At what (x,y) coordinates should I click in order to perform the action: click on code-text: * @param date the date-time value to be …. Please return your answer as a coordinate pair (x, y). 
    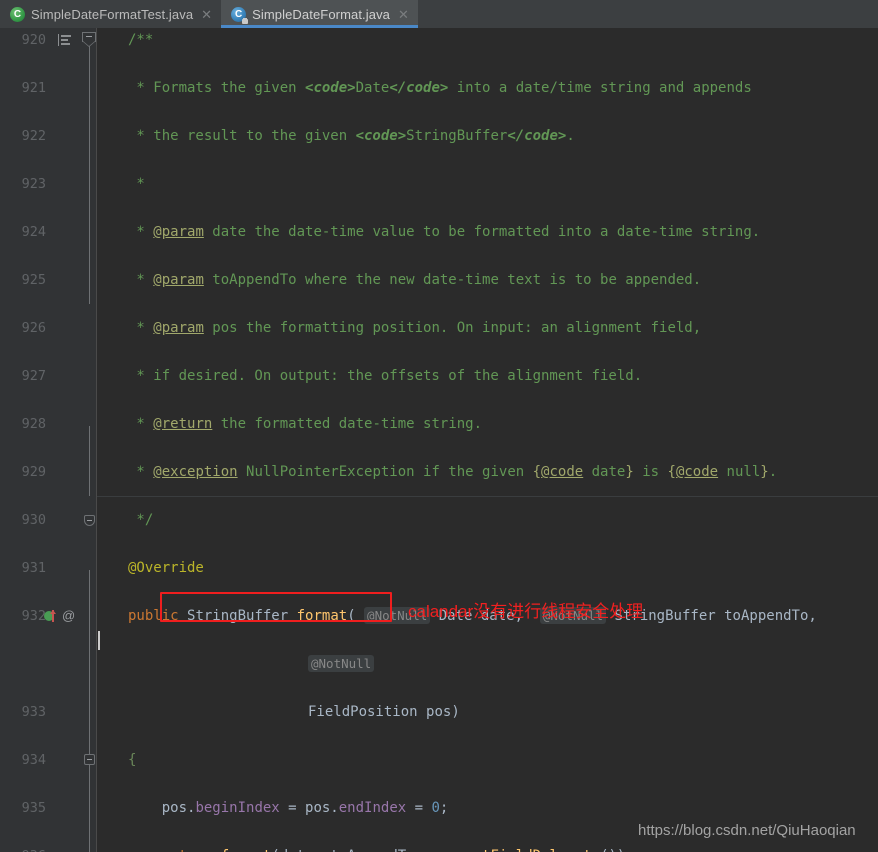
    Looking at the image, I should click on (444, 232).